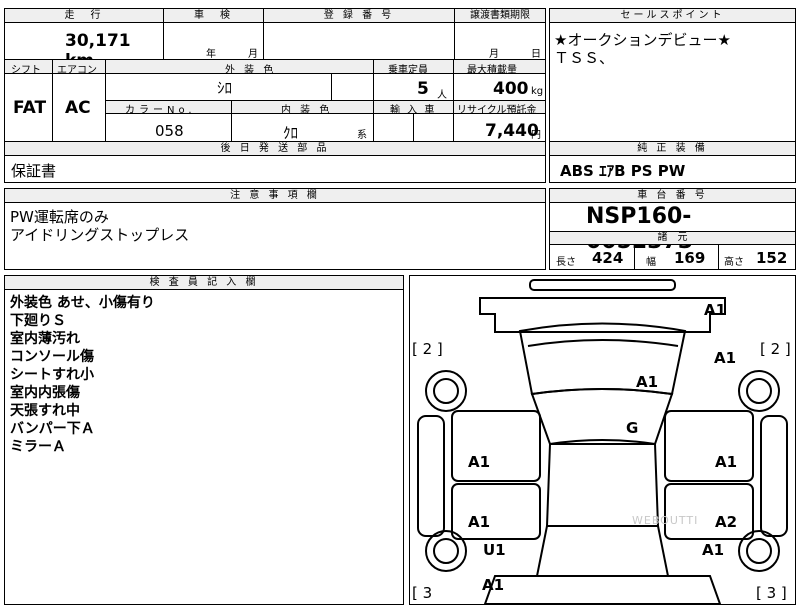 The width and height of the screenshot is (800, 605). I want to click on mark-front-bumper: A1, so click(715, 310).